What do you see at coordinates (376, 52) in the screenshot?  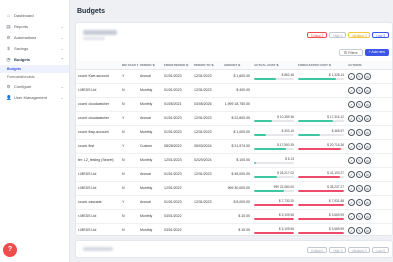 I see `add-new-button: + Add new` at bounding box center [376, 52].